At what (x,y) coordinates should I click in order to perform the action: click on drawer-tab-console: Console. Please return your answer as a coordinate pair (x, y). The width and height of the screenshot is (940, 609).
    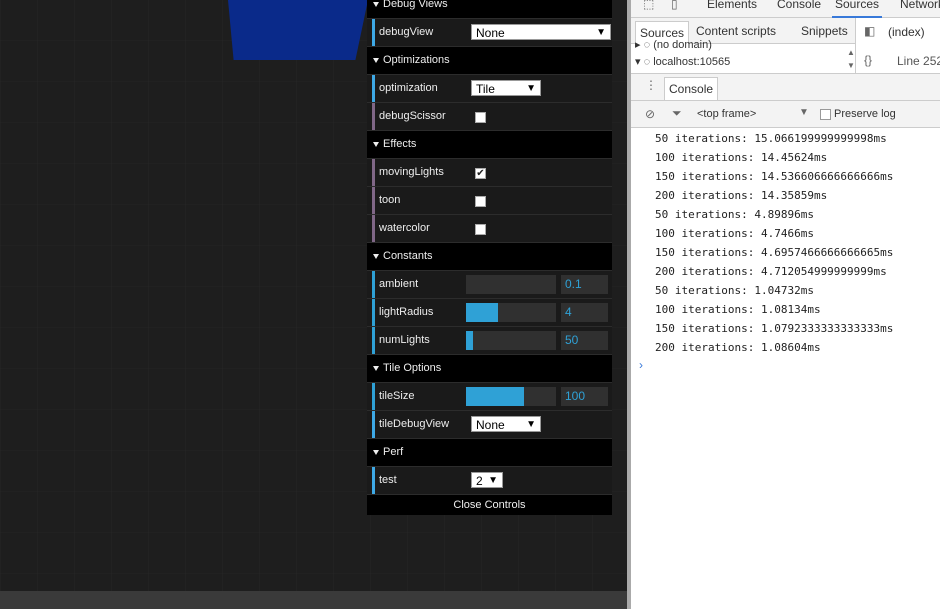
    Looking at the image, I should click on (691, 88).